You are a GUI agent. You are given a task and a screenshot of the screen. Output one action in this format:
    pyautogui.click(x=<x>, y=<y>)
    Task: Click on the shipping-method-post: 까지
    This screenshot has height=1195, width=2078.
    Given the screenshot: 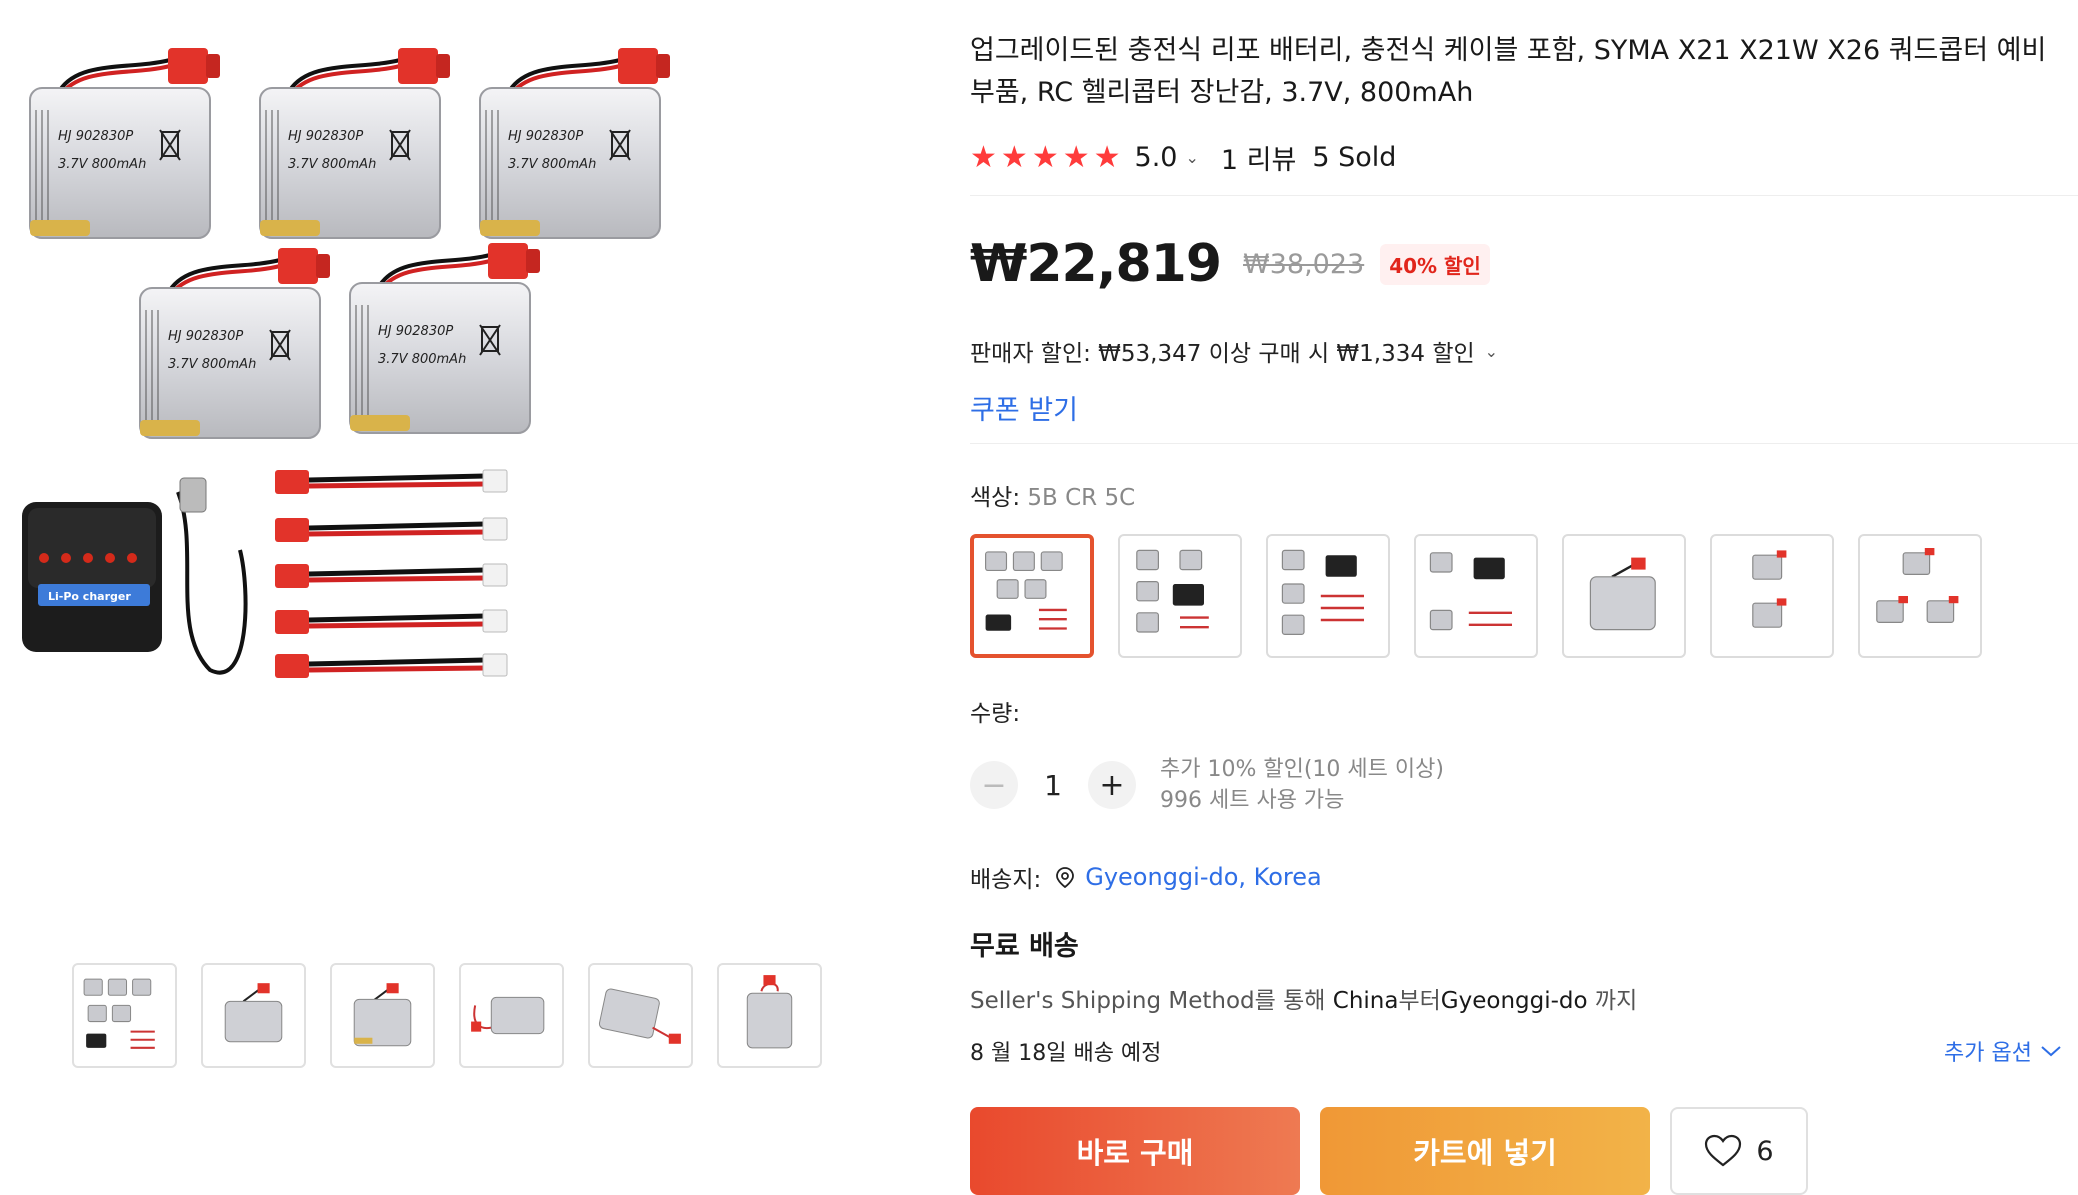 What is the action you would take?
    pyautogui.click(x=1612, y=1001)
    